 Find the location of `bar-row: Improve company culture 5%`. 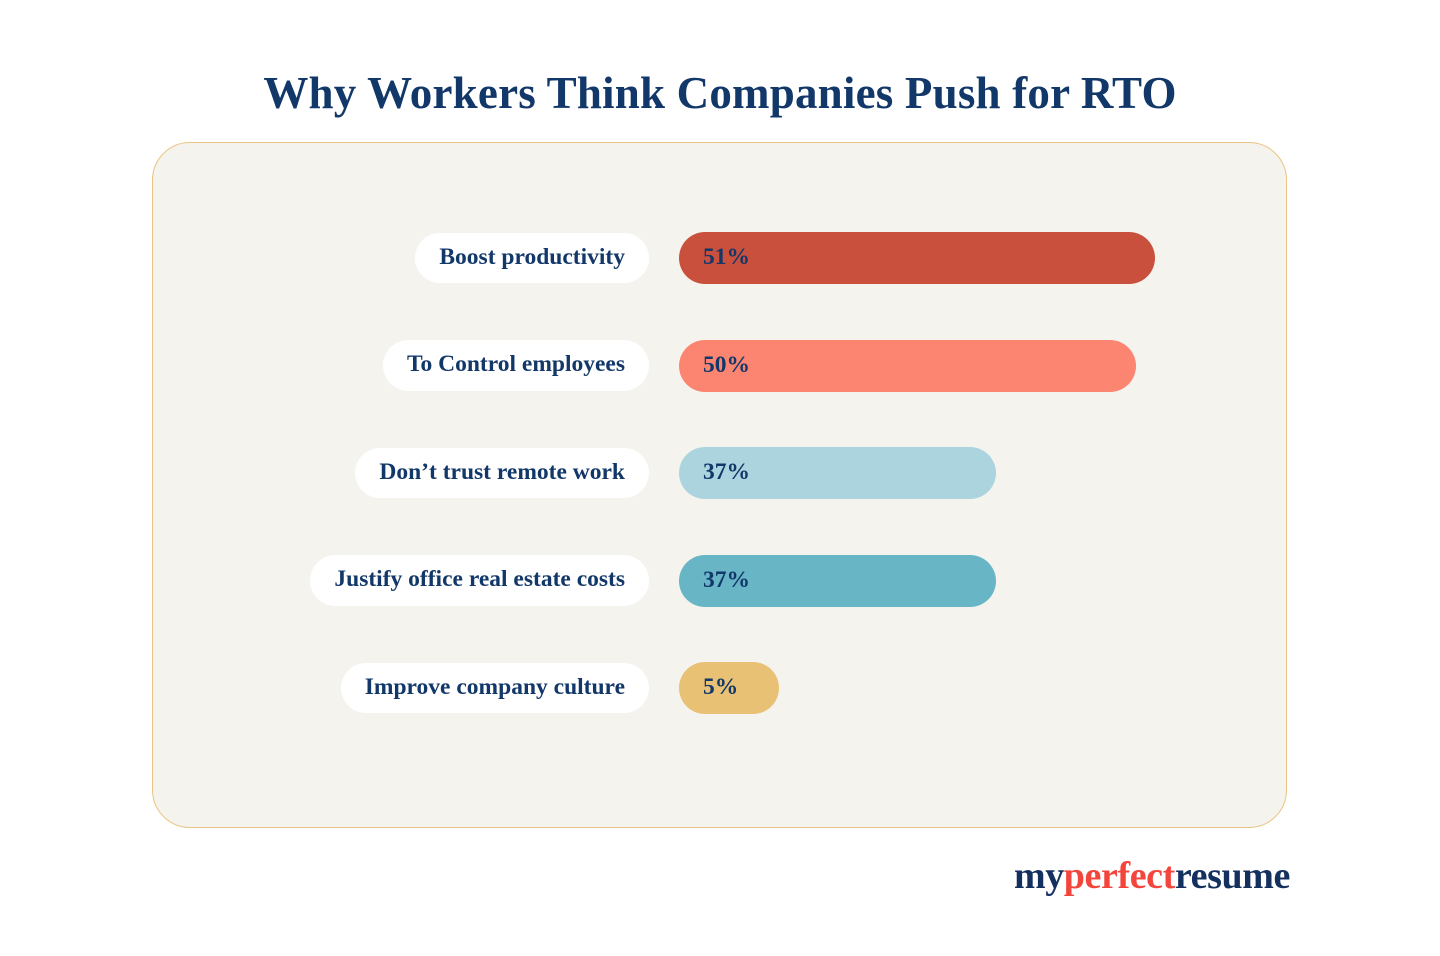

bar-row: Improve company culture 5% is located at coordinates (719, 688).